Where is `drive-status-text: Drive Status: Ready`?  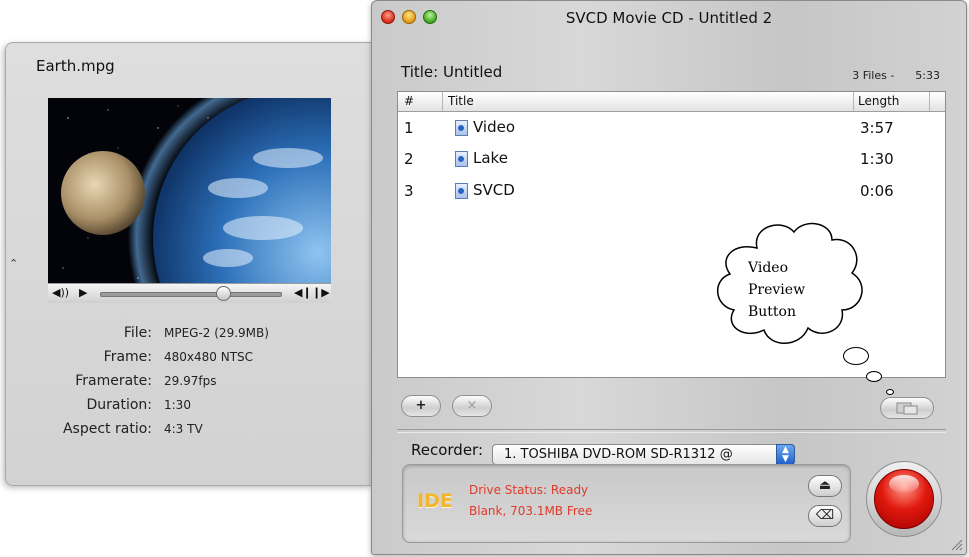 drive-status-text: Drive Status: Ready is located at coordinates (529, 490).